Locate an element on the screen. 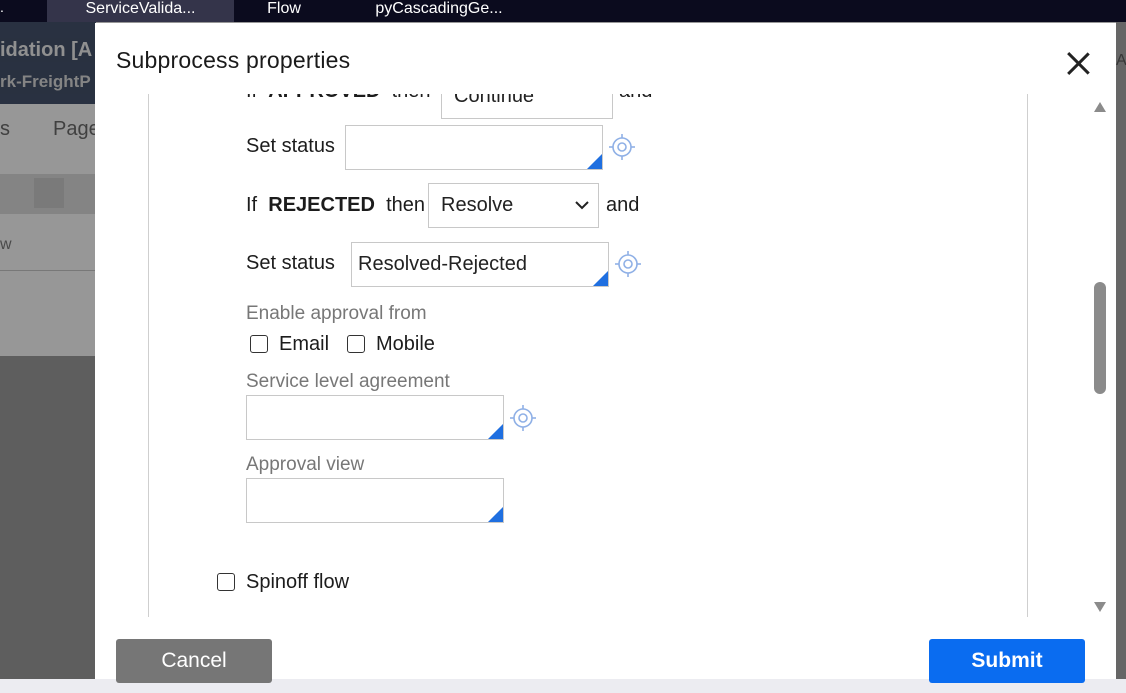 The height and width of the screenshot is (693, 1126). scroll-up-icon is located at coordinates (1100, 107).